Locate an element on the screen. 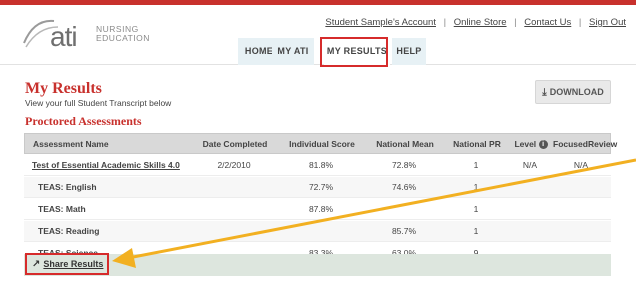 This screenshot has height=281, width=636. page-subtitle: View your full Student Transcript below is located at coordinates (98, 103).